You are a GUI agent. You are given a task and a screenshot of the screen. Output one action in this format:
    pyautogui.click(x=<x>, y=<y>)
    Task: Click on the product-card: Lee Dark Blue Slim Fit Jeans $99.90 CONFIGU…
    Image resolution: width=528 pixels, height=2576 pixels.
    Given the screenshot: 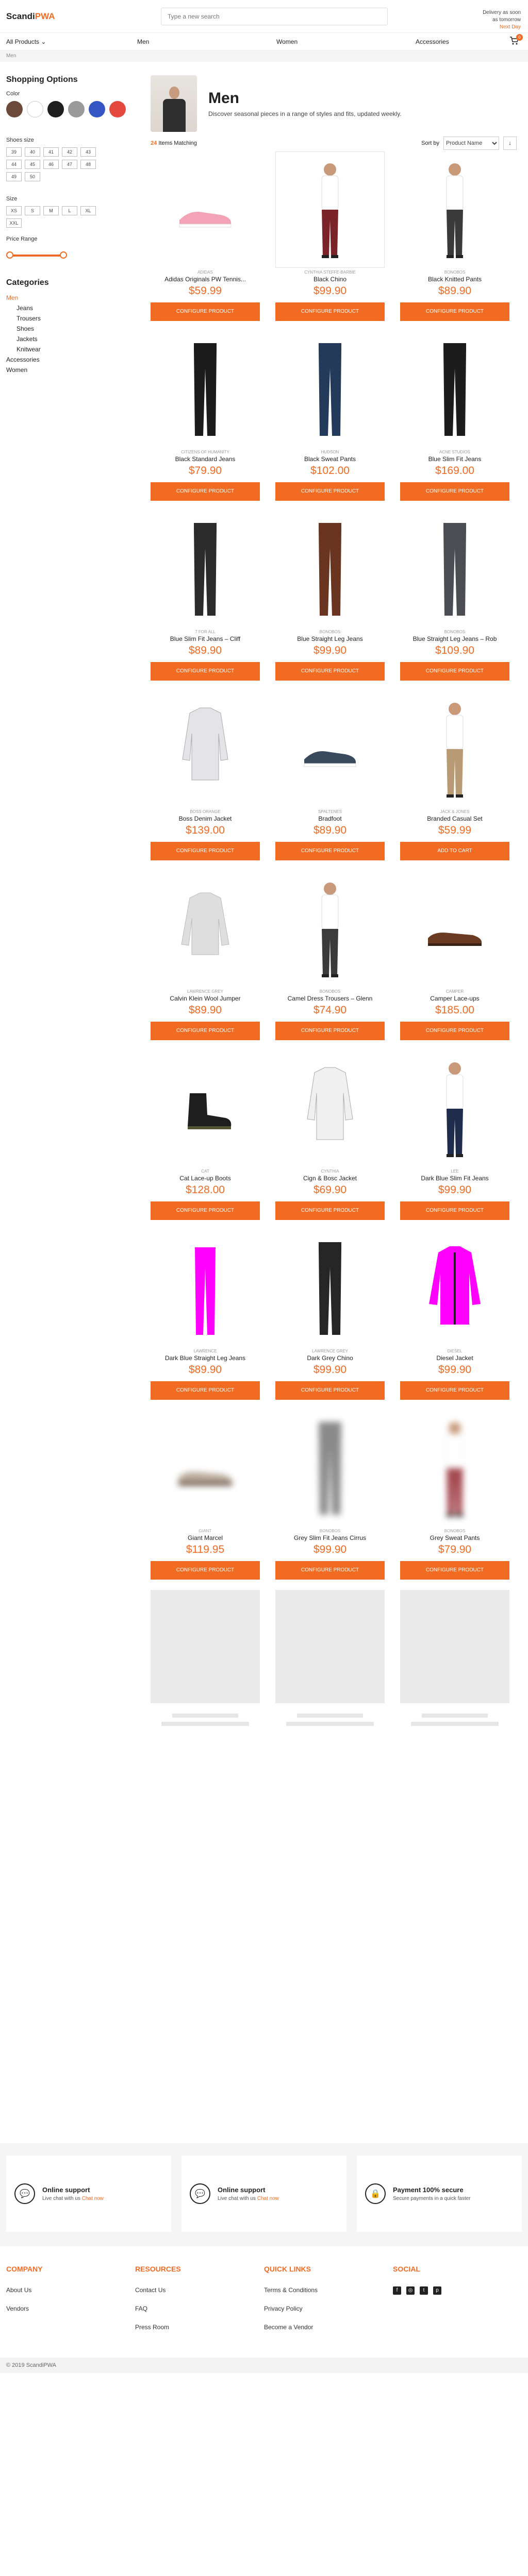 What is the action you would take?
    pyautogui.click(x=454, y=1135)
    